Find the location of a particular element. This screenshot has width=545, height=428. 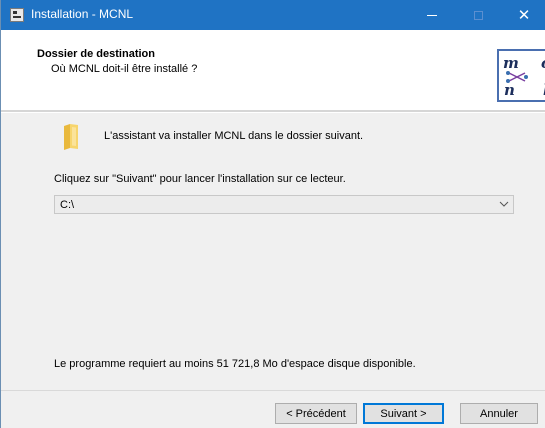

minimize-icon is located at coordinates (432, 15).